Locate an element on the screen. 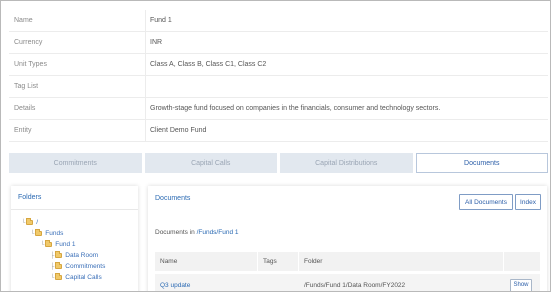 This screenshot has height=292, width=551. tree-node-capital-calls: └ Capital Calls is located at coordinates (76, 277).